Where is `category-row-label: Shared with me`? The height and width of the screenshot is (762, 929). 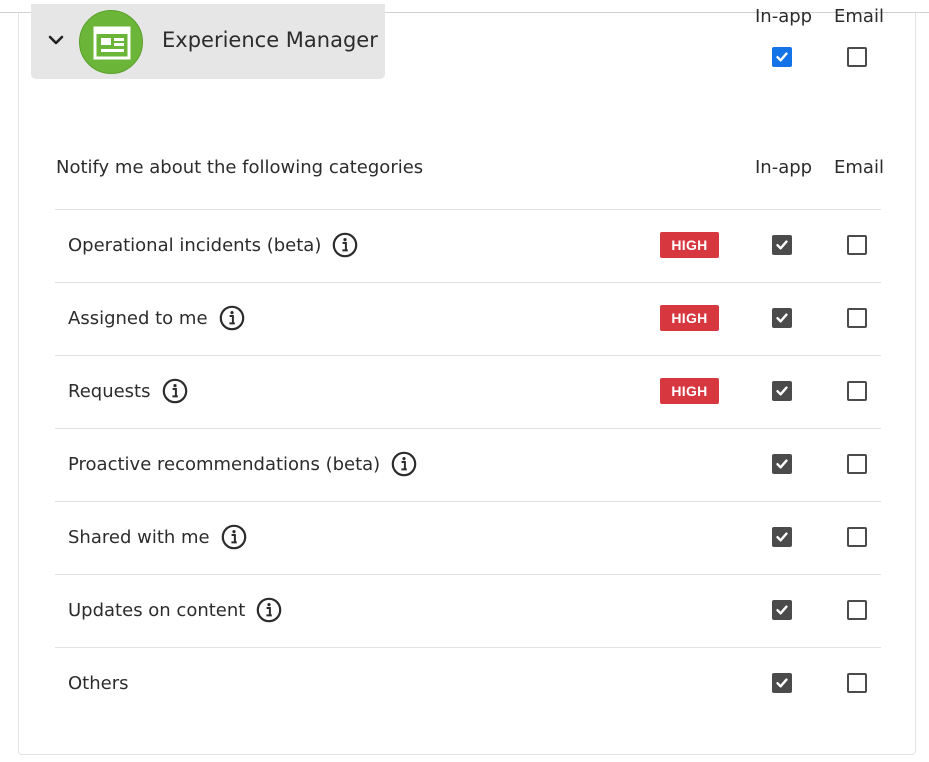
category-row-label: Shared with me is located at coordinates (157, 537).